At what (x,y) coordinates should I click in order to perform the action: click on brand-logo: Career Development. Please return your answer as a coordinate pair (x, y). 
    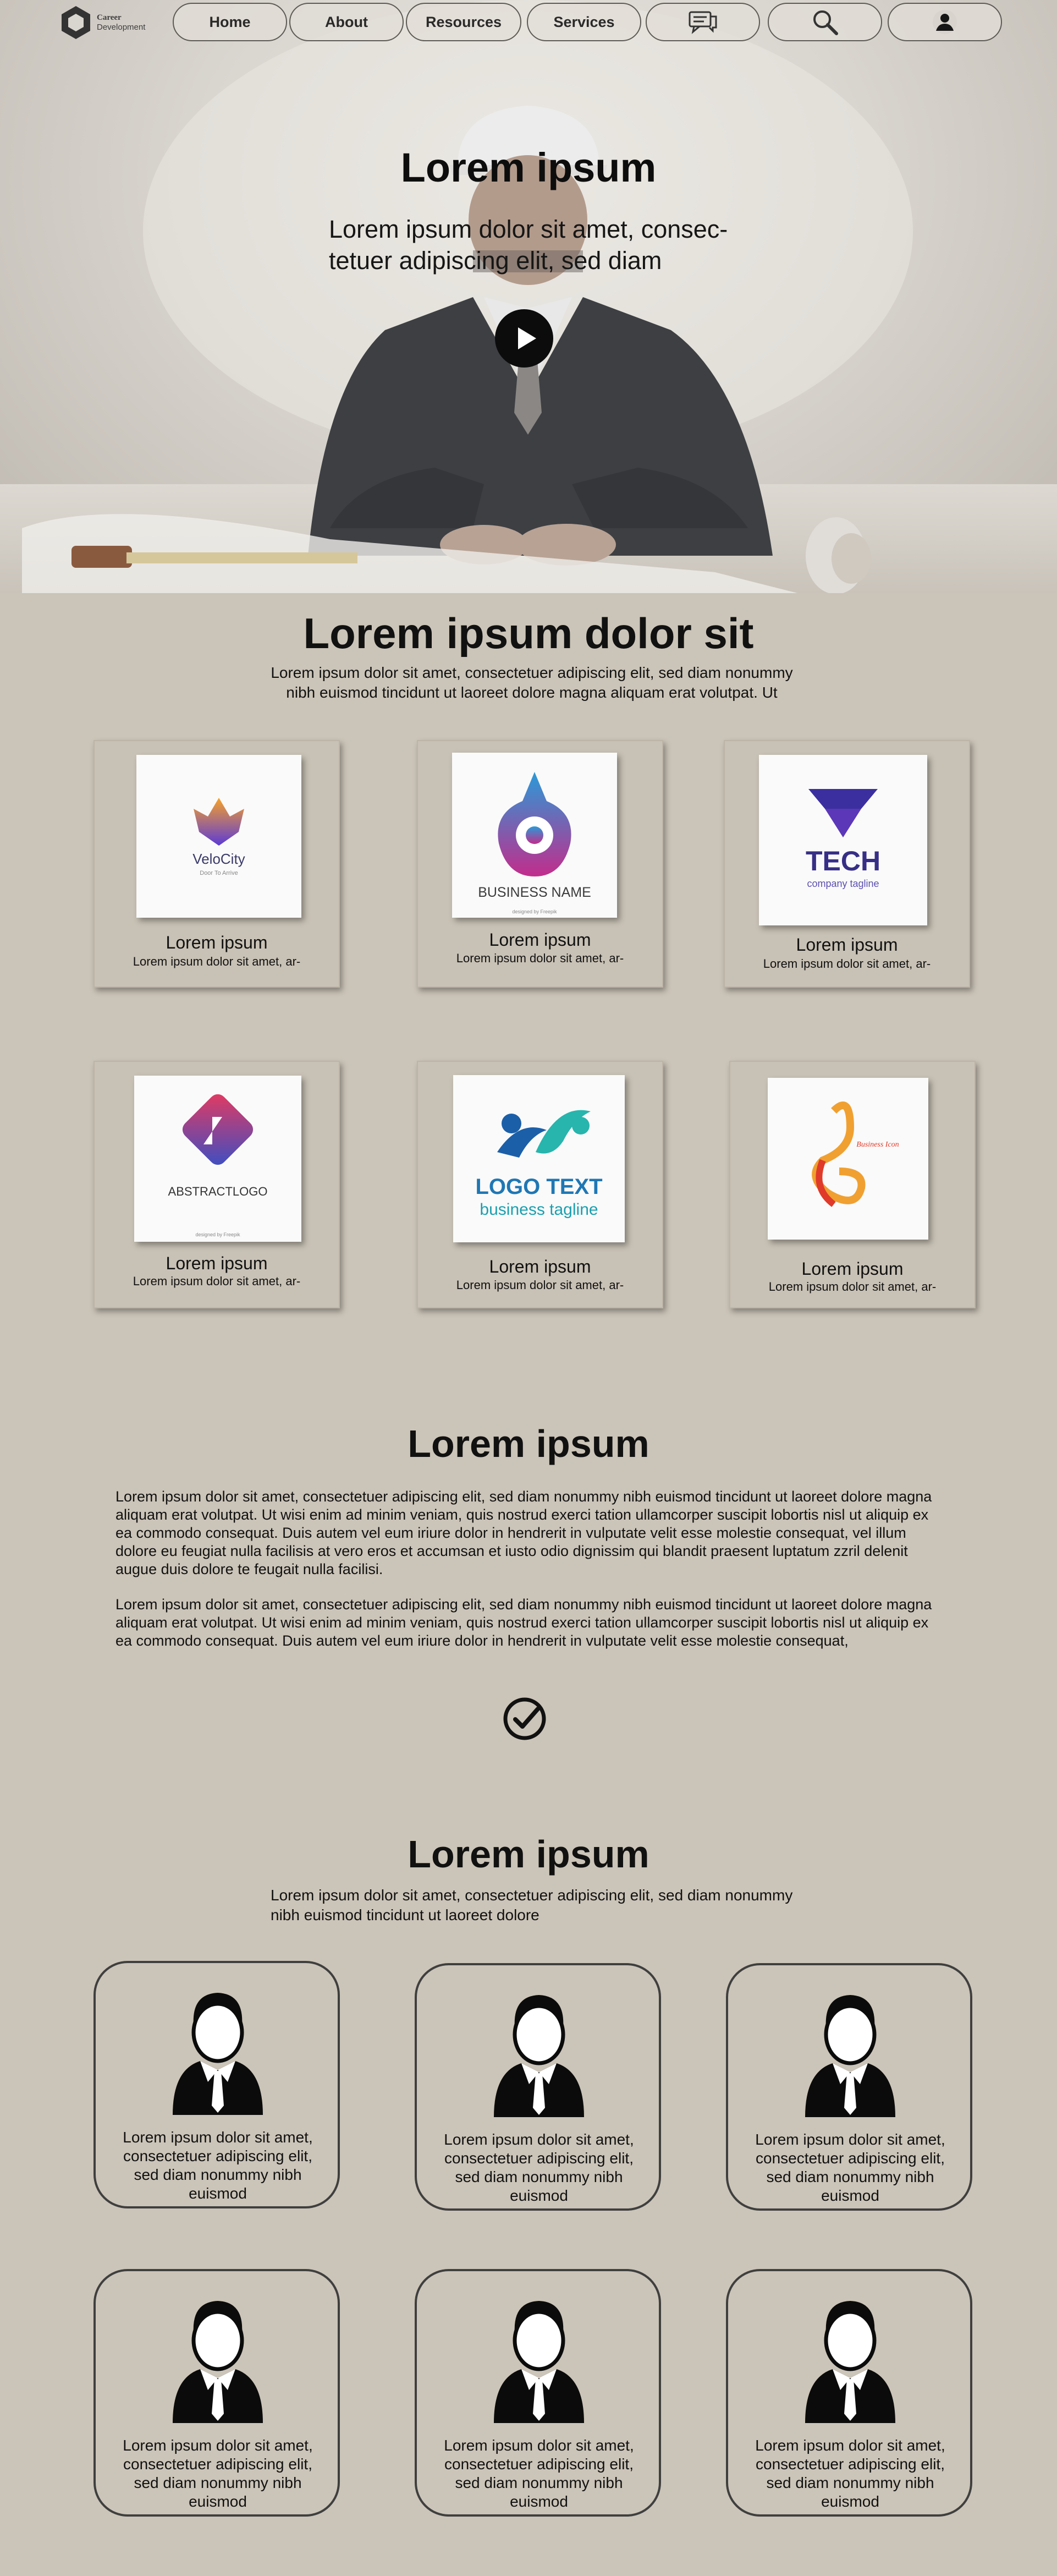
    Looking at the image, I should click on (102, 22).